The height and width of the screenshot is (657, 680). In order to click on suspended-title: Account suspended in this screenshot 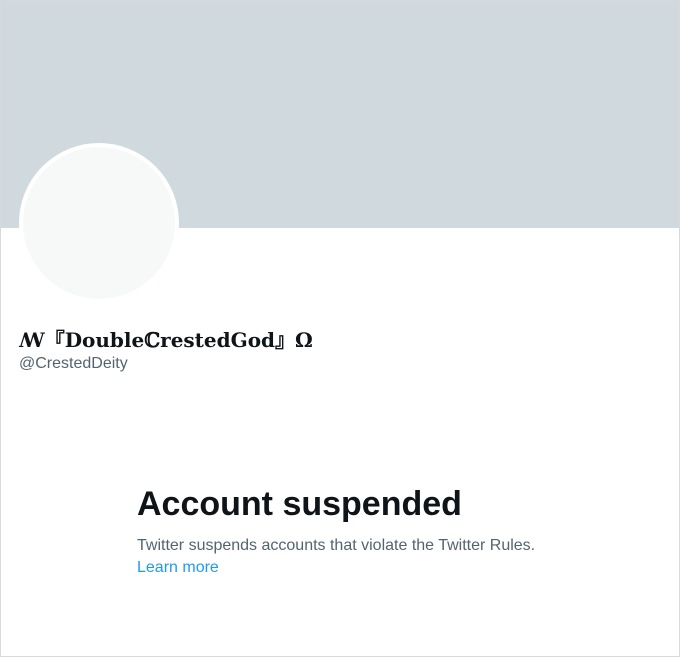, I will do `click(299, 504)`.